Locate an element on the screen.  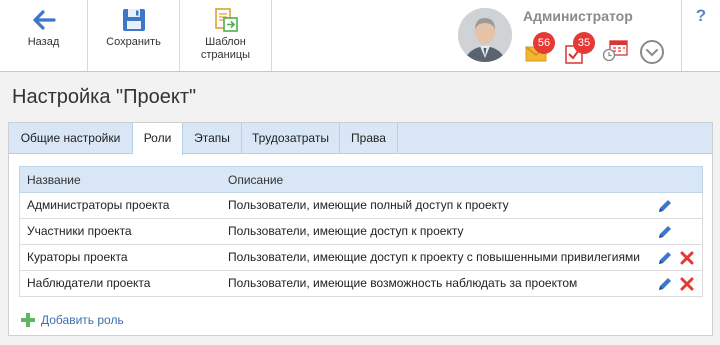
page-title: Настройка "Проект" is located at coordinates (104, 97).